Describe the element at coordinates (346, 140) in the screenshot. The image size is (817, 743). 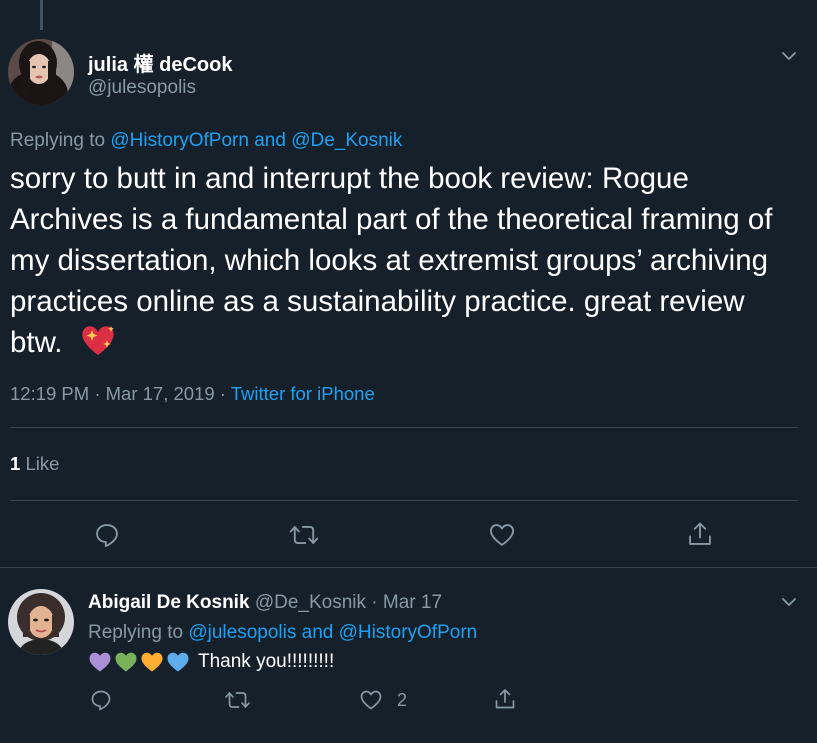
I see `mention-link: @De_Kosnik` at that location.